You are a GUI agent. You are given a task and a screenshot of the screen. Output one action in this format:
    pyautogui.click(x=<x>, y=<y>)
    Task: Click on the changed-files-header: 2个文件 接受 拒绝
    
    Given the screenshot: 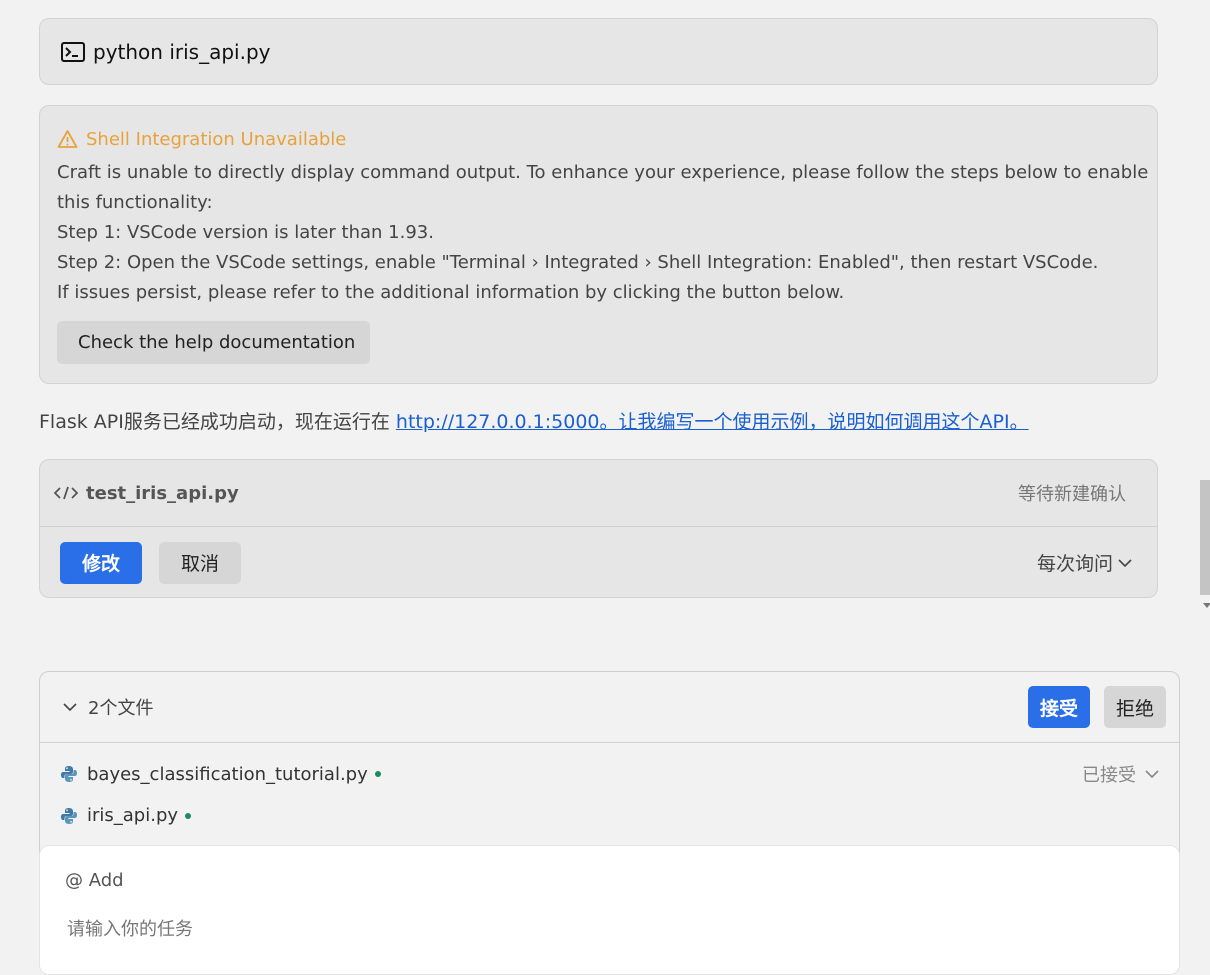 What is the action you would take?
    pyautogui.click(x=609, y=707)
    